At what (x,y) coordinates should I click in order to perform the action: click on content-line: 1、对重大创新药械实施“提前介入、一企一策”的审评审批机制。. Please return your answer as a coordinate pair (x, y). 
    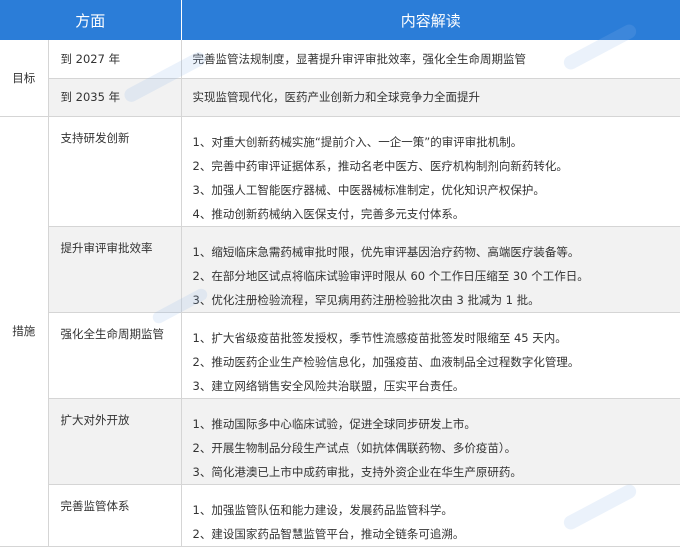
    Looking at the image, I should click on (357, 141).